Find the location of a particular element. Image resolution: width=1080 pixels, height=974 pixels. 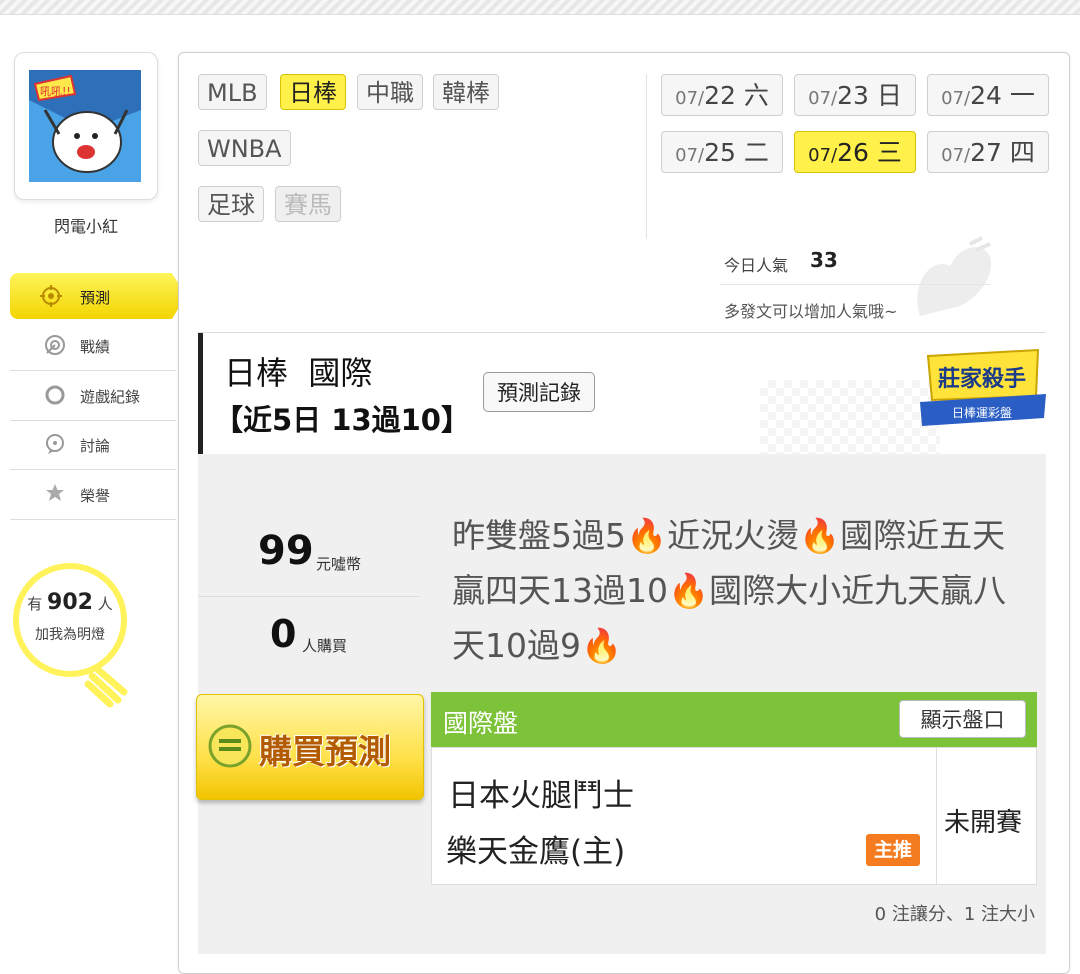

sport-tab-mlb: MLB is located at coordinates (232, 92).